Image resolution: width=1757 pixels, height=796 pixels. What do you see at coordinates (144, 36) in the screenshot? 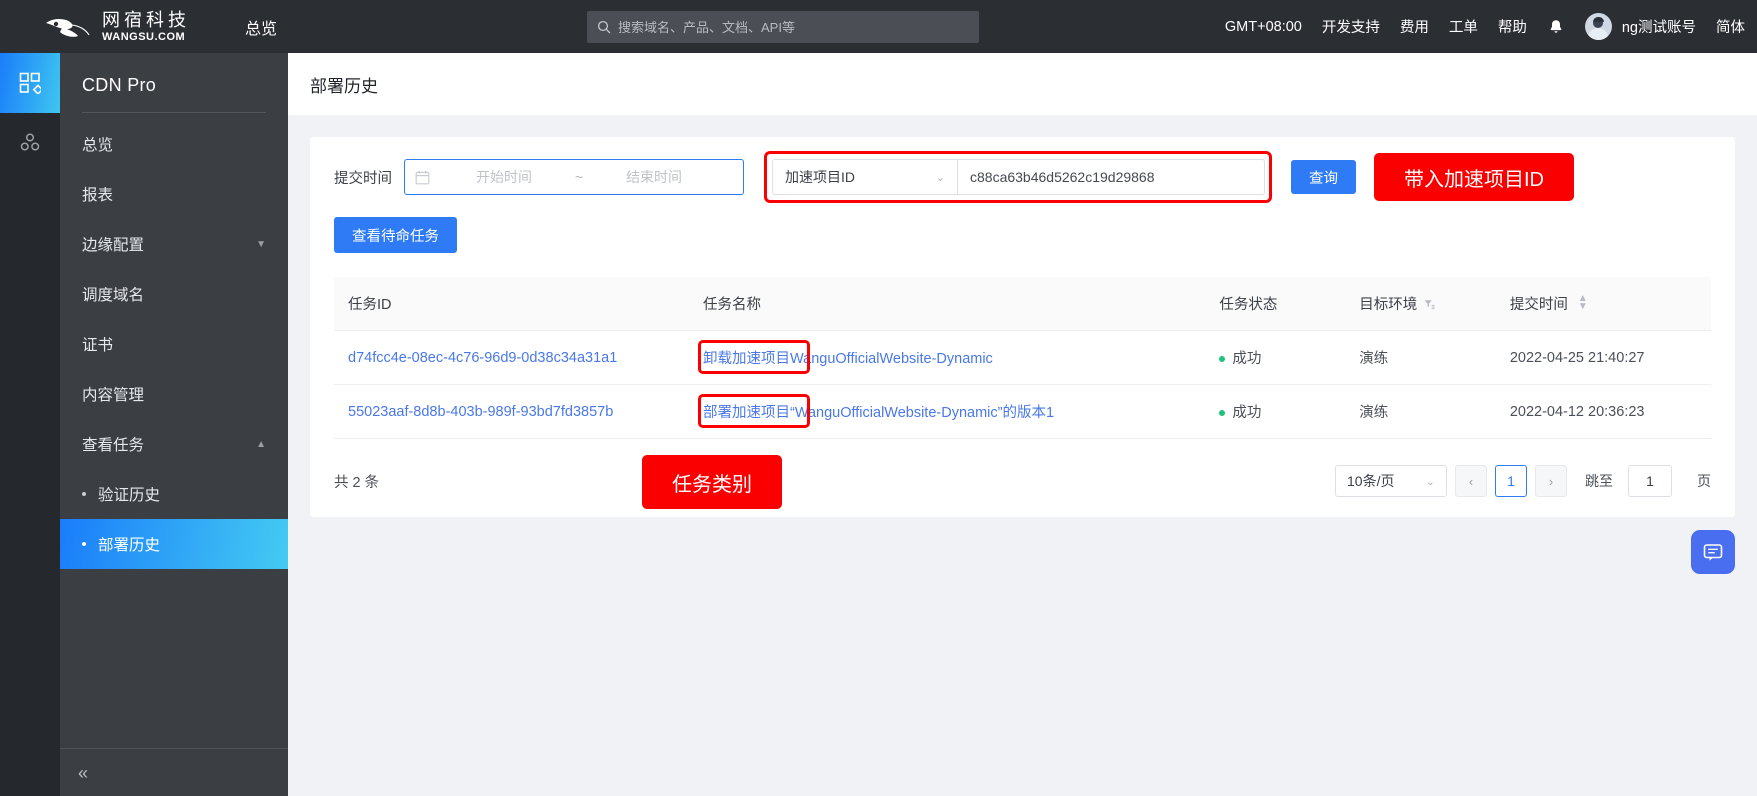
I see `logo-english-text: WANGSU.COM` at bounding box center [144, 36].